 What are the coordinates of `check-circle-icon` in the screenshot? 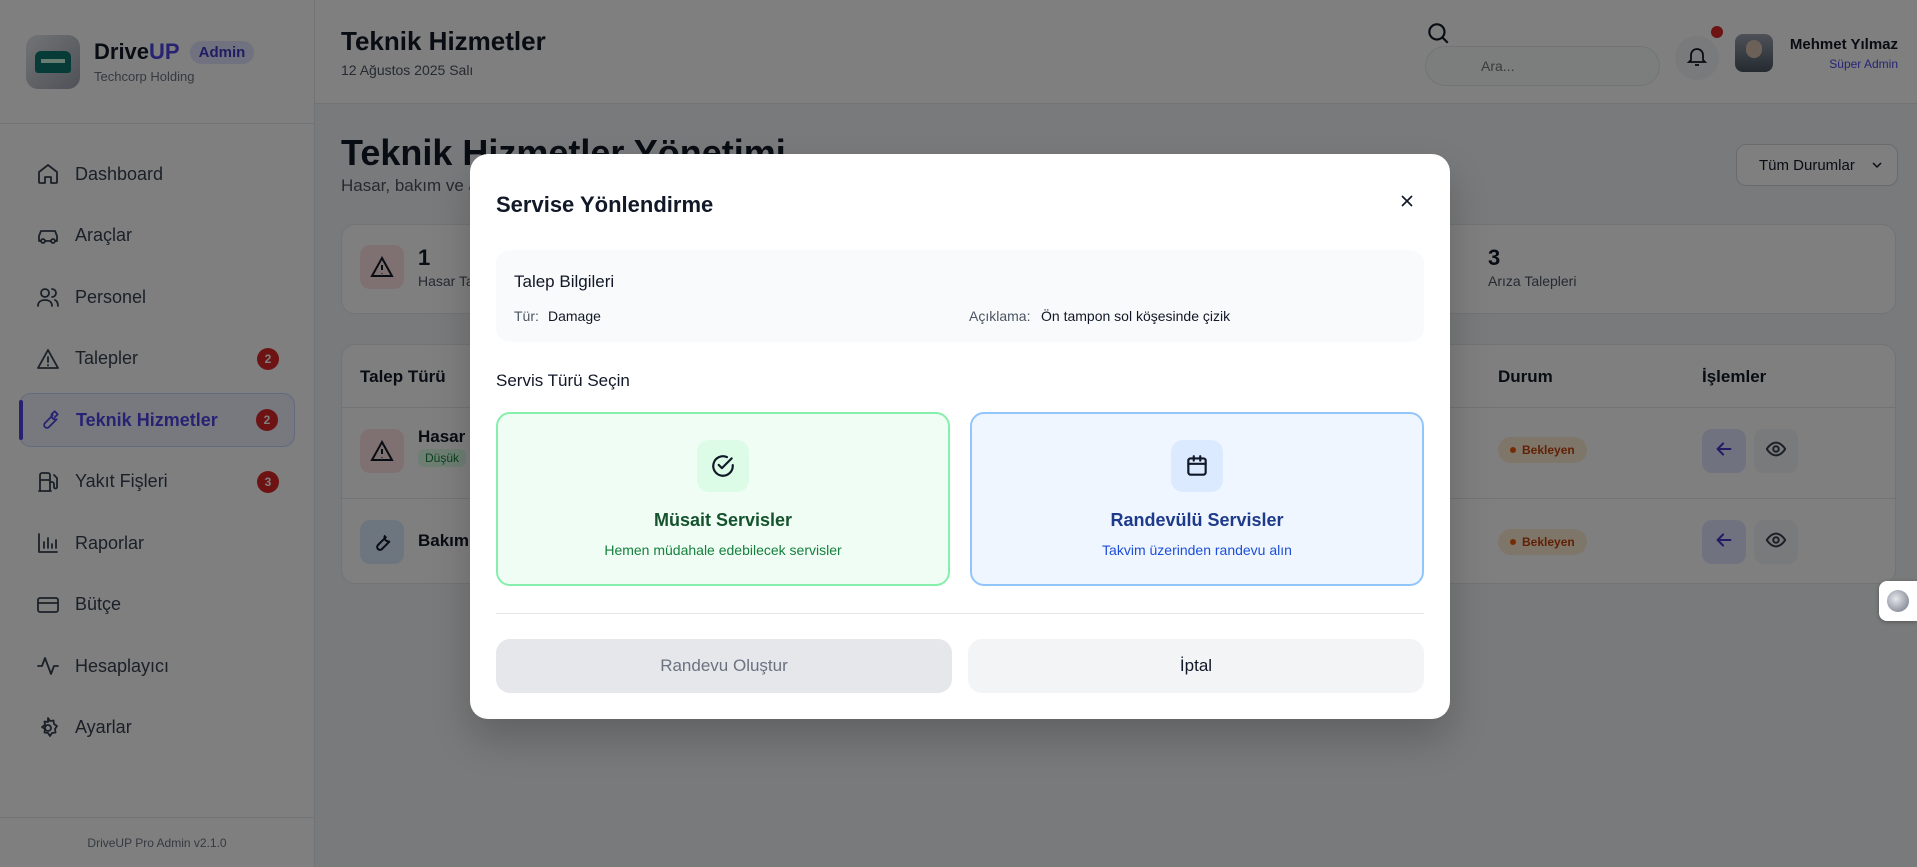 It's located at (723, 466).